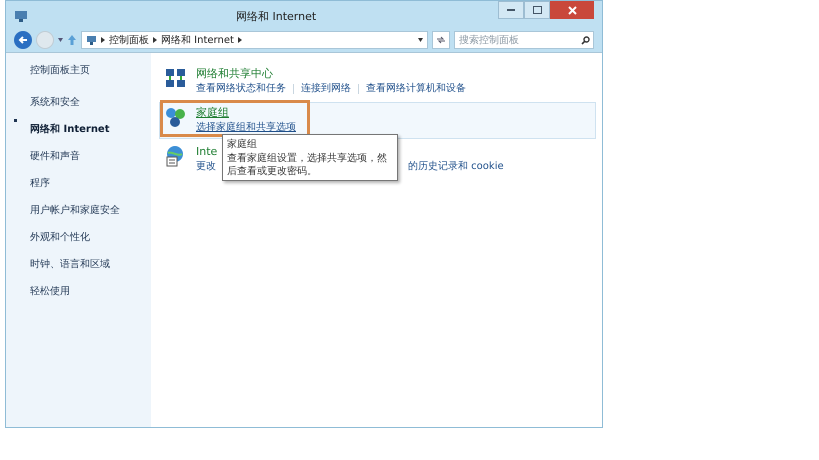 Image resolution: width=819 pixels, height=460 pixels. I want to click on back-arrow-icon, so click(23, 40).